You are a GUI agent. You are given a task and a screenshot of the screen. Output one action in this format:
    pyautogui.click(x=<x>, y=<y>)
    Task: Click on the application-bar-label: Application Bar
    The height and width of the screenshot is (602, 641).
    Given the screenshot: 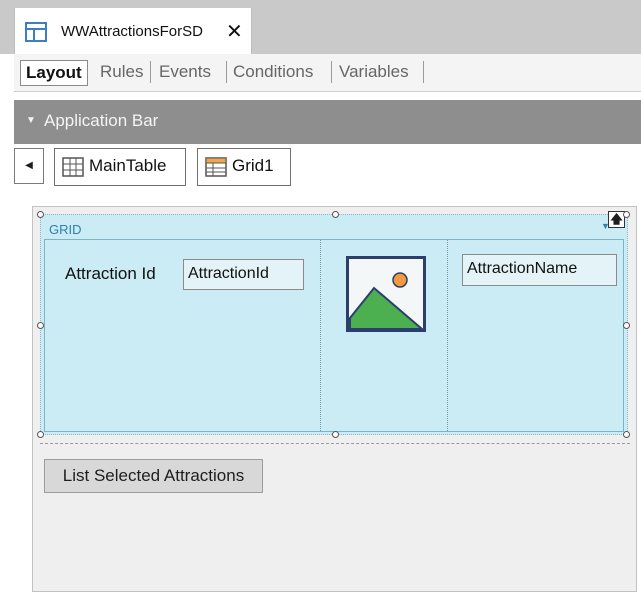 What is the action you would take?
    pyautogui.click(x=101, y=120)
    